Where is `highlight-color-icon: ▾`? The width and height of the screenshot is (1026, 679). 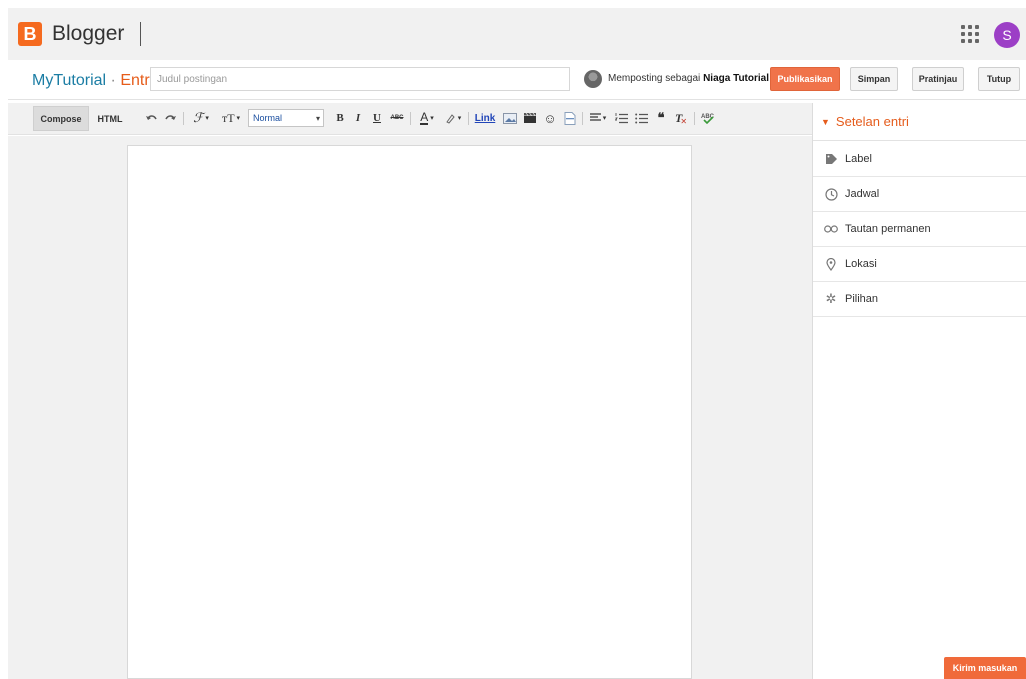
highlight-color-icon: ▾ is located at coordinates (453, 118).